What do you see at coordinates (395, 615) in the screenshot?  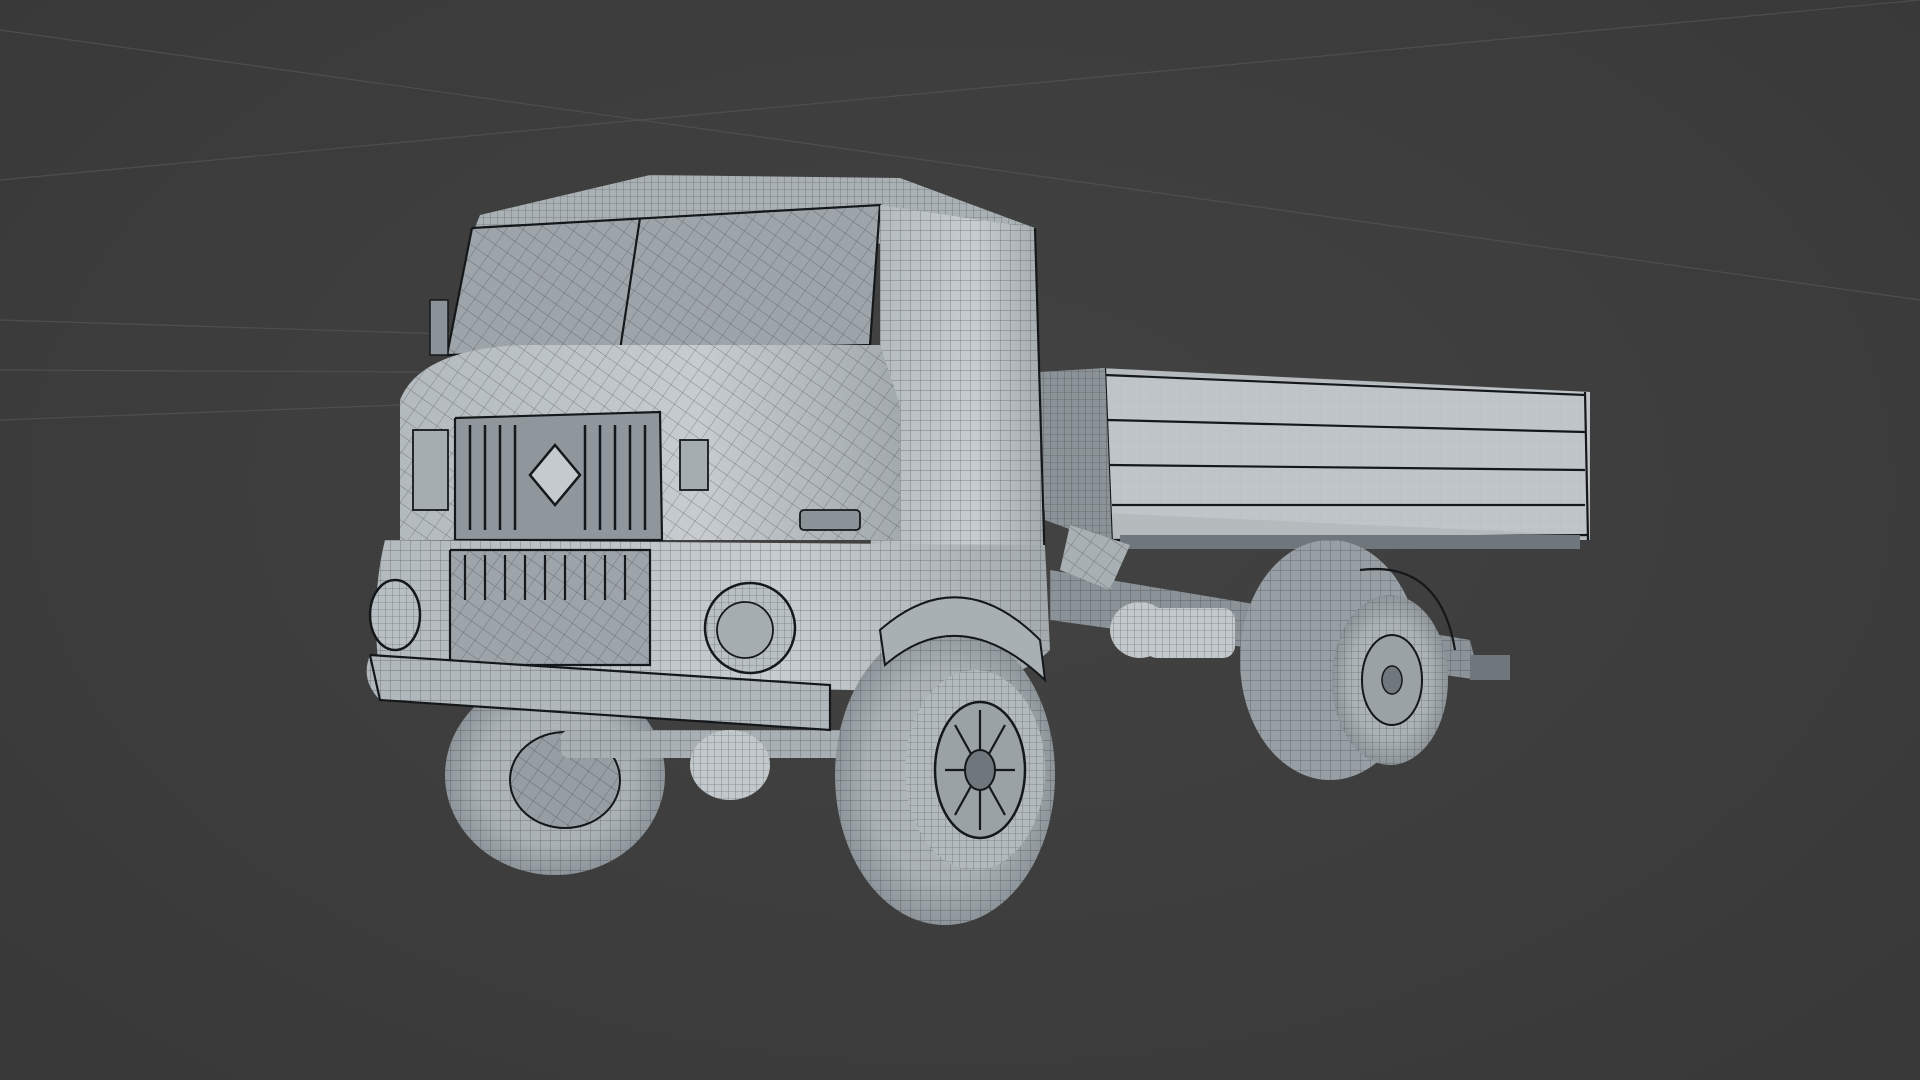 I see `headlight-left` at bounding box center [395, 615].